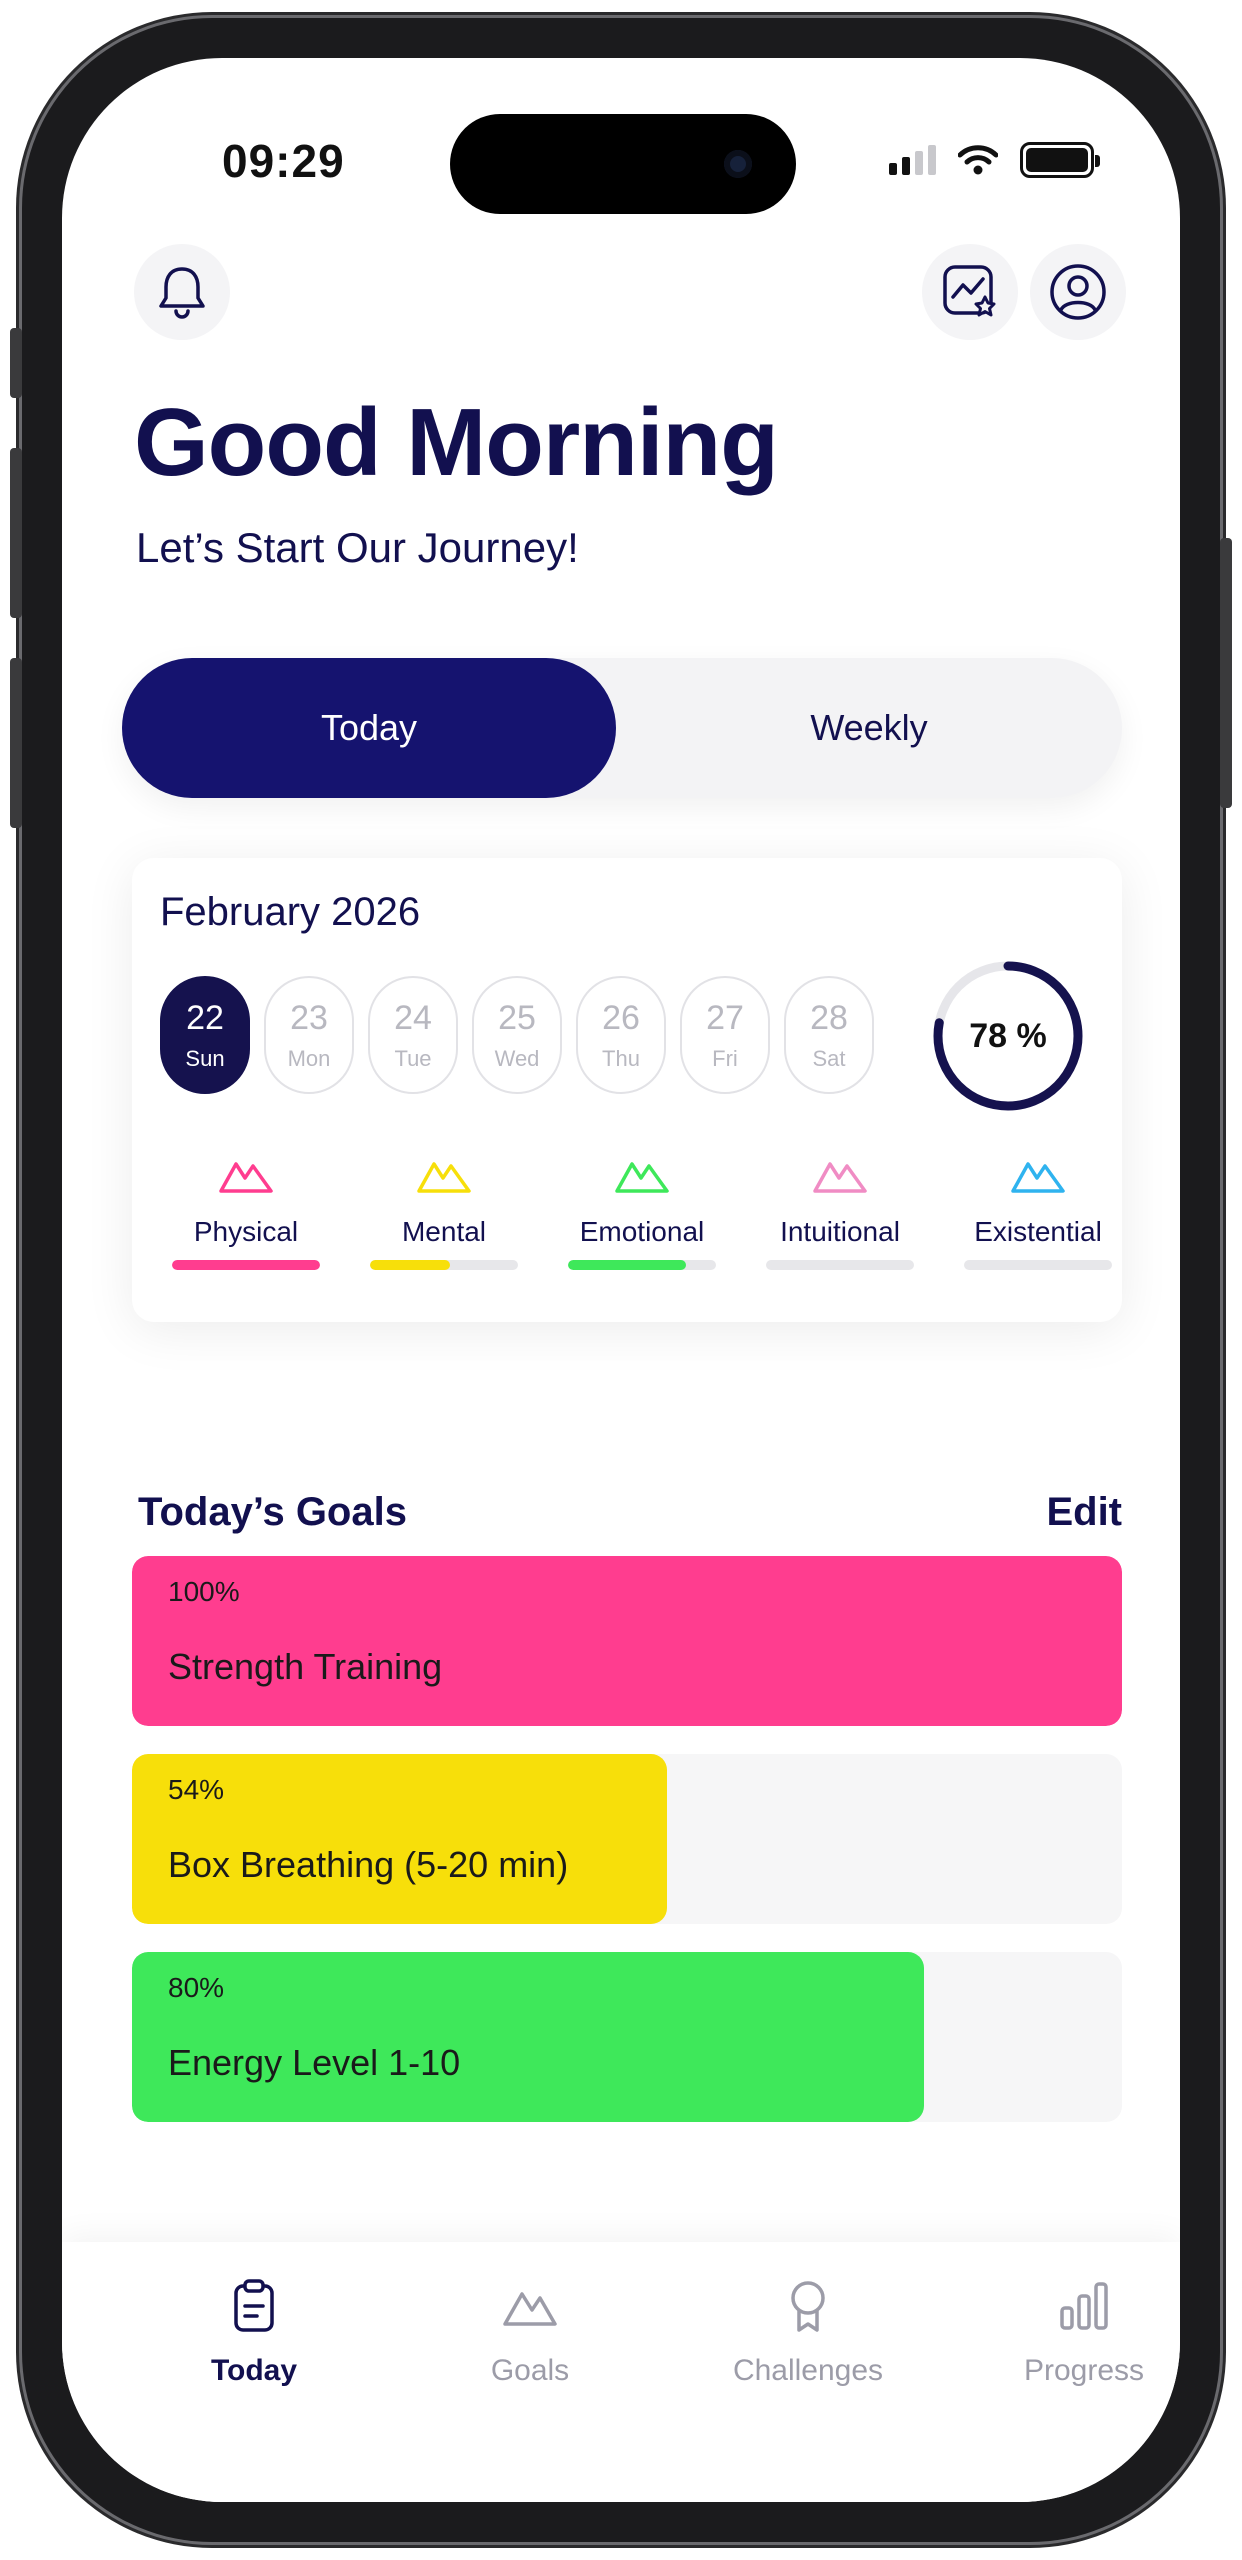 The width and height of the screenshot is (1242, 2560). Describe the element at coordinates (1084, 2370) in the screenshot. I see `tab-label: Progress` at that location.